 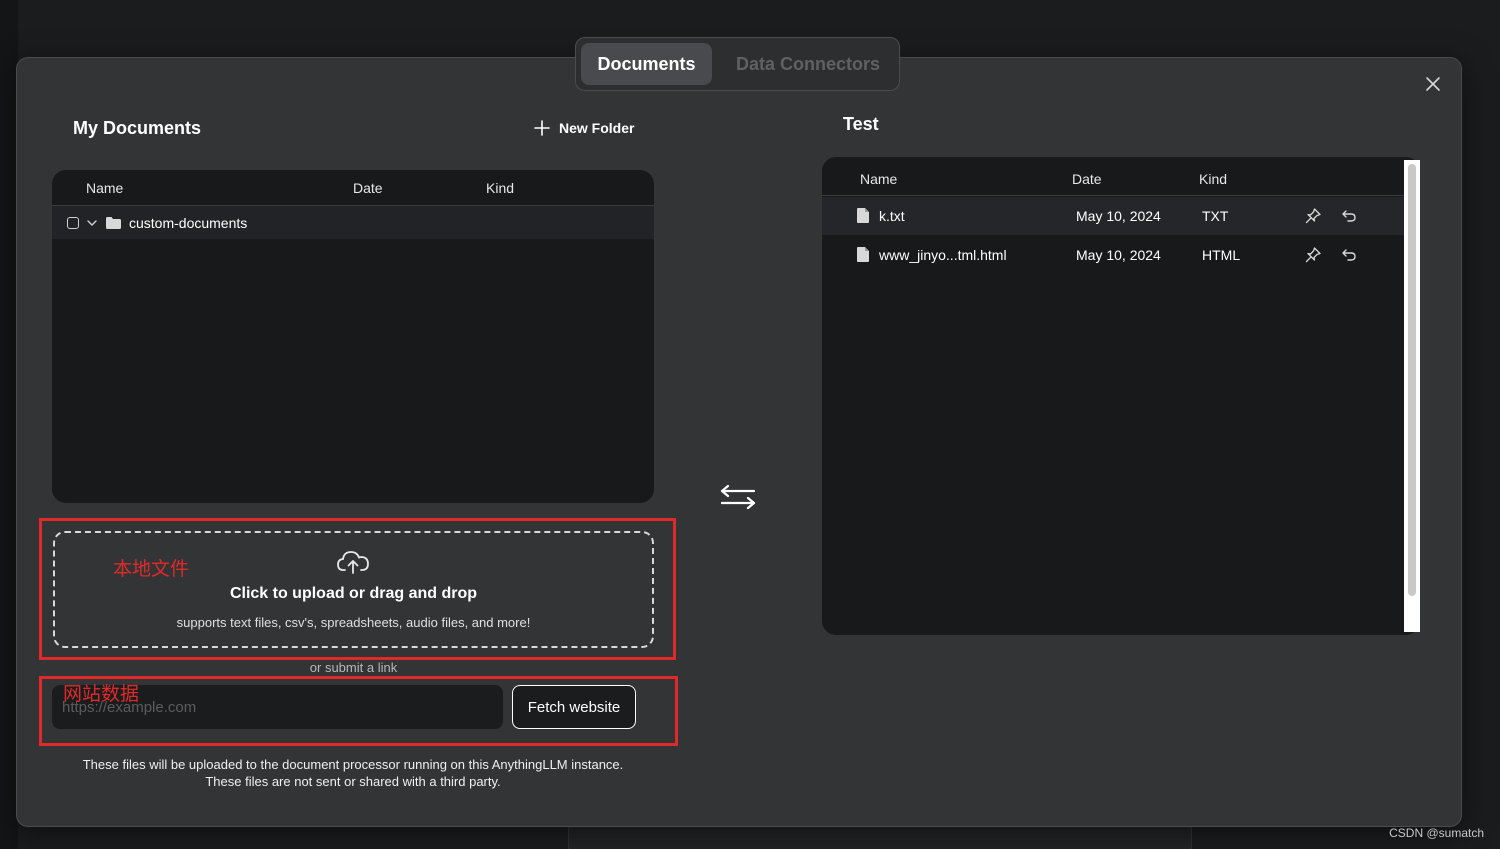 I want to click on tab-data-connectors: Data Connectors, so click(x=808, y=64).